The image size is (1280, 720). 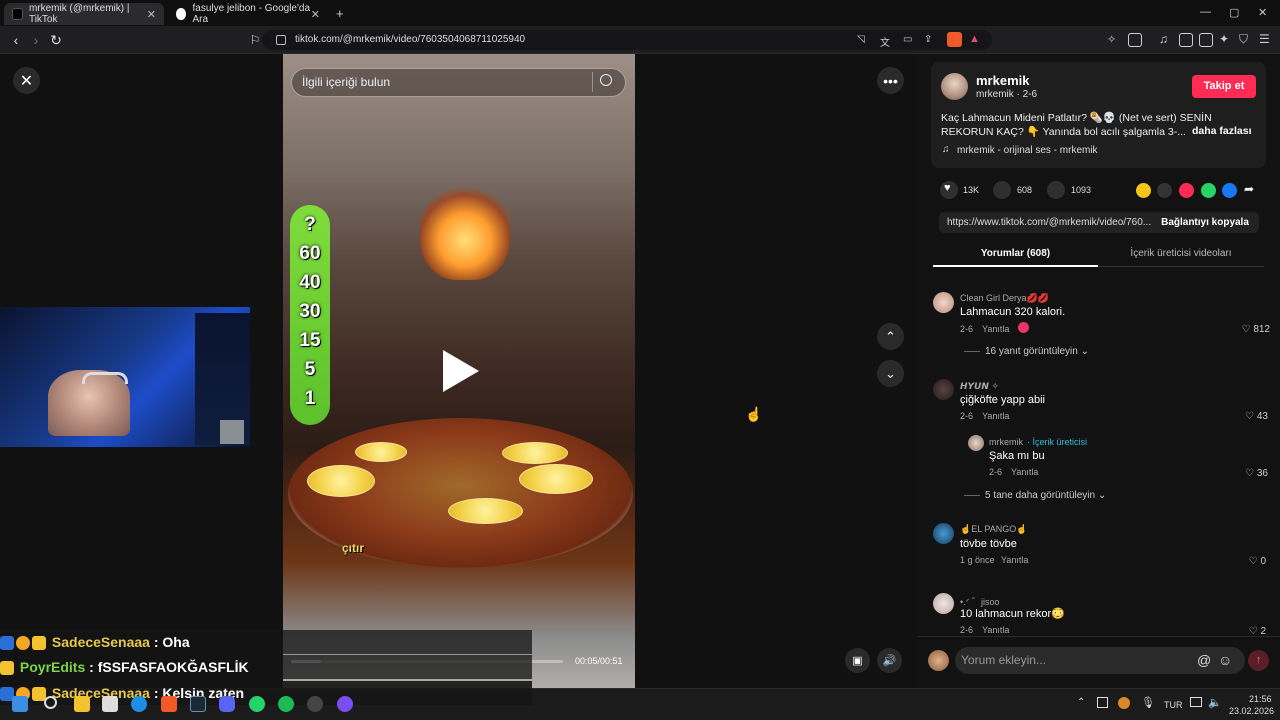 What do you see at coordinates (1124, 703) in the screenshot?
I see `tray-weather-icon` at bounding box center [1124, 703].